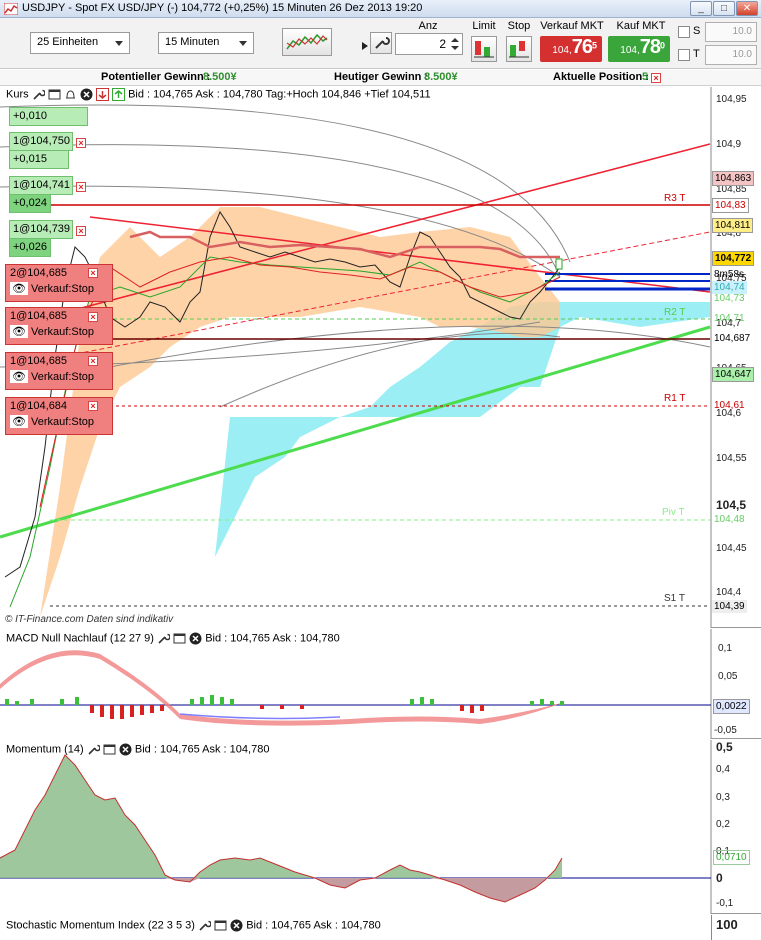 The height and width of the screenshot is (940, 761). What do you see at coordinates (118, 94) in the screenshot?
I see `buy-order-icon` at bounding box center [118, 94].